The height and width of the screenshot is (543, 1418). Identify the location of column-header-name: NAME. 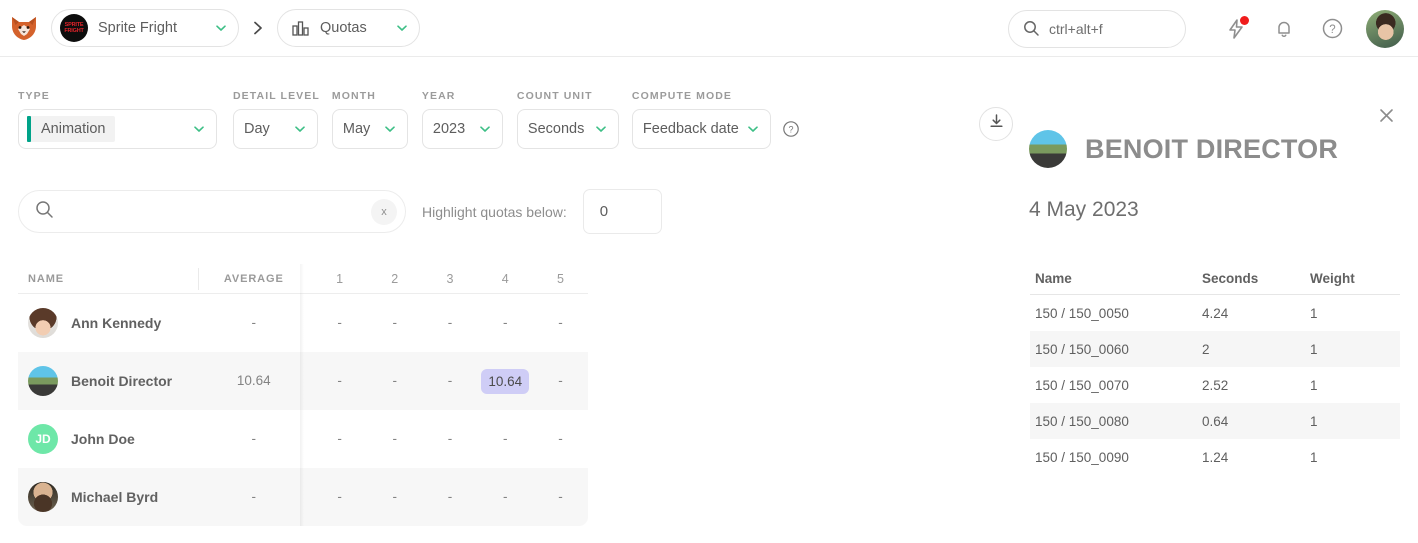
(107, 279).